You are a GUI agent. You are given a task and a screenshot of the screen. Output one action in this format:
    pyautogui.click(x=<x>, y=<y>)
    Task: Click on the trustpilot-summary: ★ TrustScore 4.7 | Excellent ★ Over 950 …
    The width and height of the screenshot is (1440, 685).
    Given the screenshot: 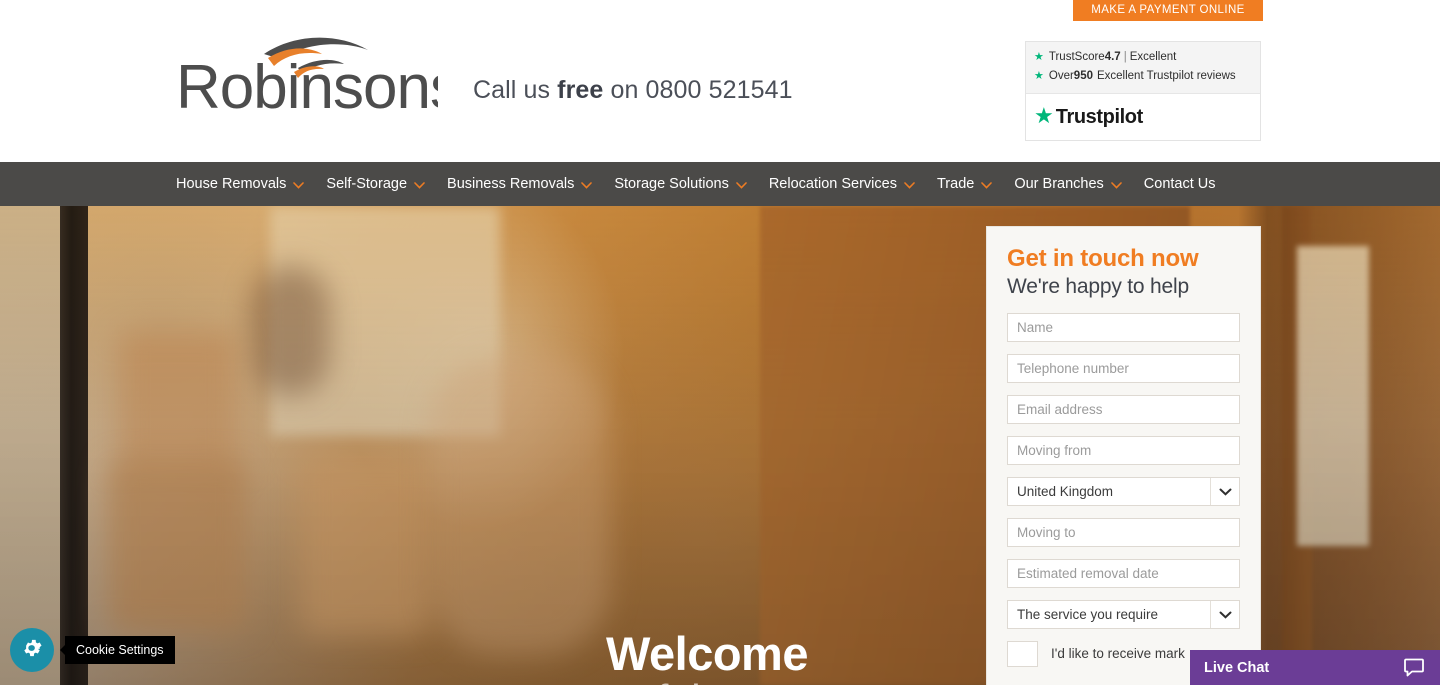 What is the action you would take?
    pyautogui.click(x=1143, y=68)
    